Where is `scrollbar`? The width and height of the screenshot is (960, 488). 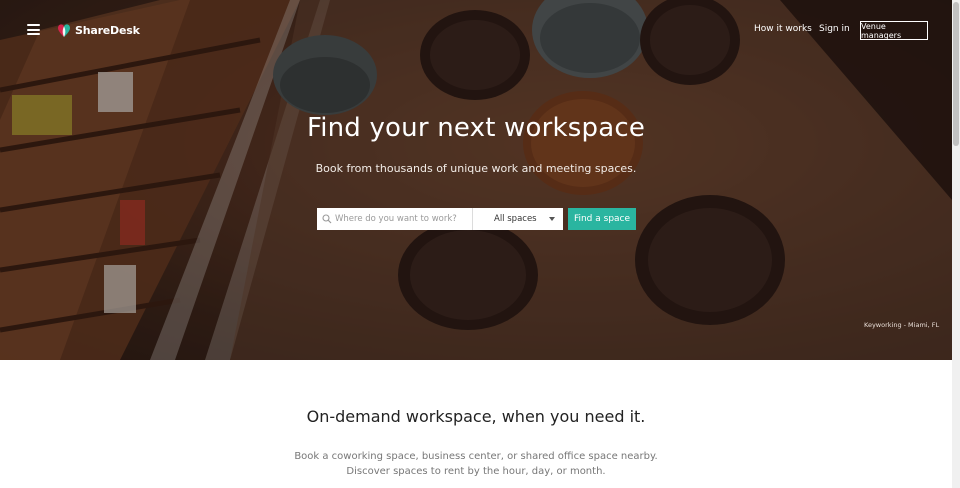
scrollbar is located at coordinates (956, 244).